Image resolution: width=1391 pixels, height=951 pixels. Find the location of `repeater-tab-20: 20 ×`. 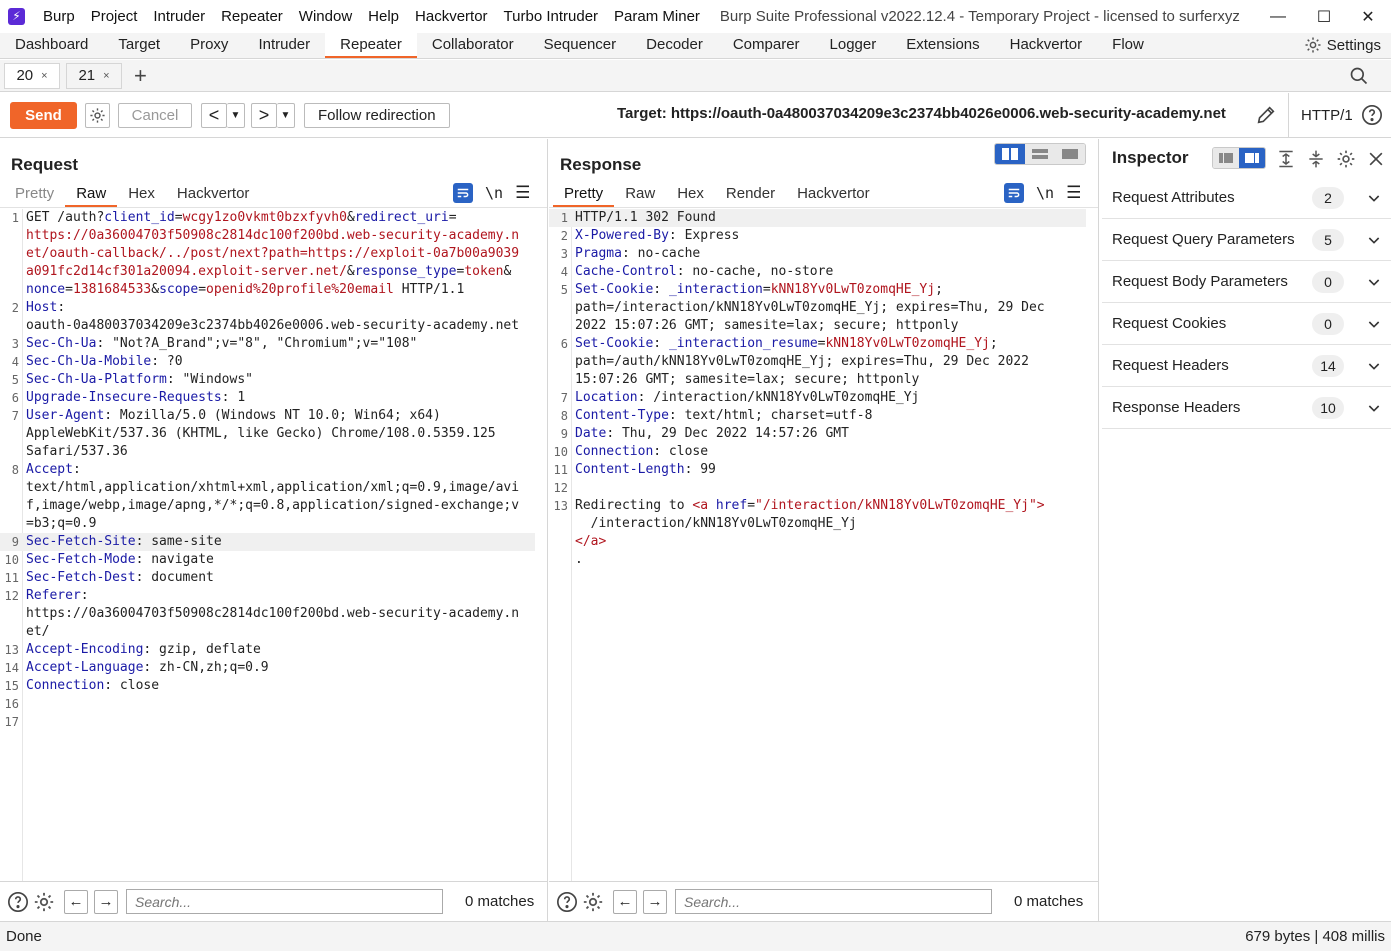

repeater-tab-20: 20 × is located at coordinates (32, 75).